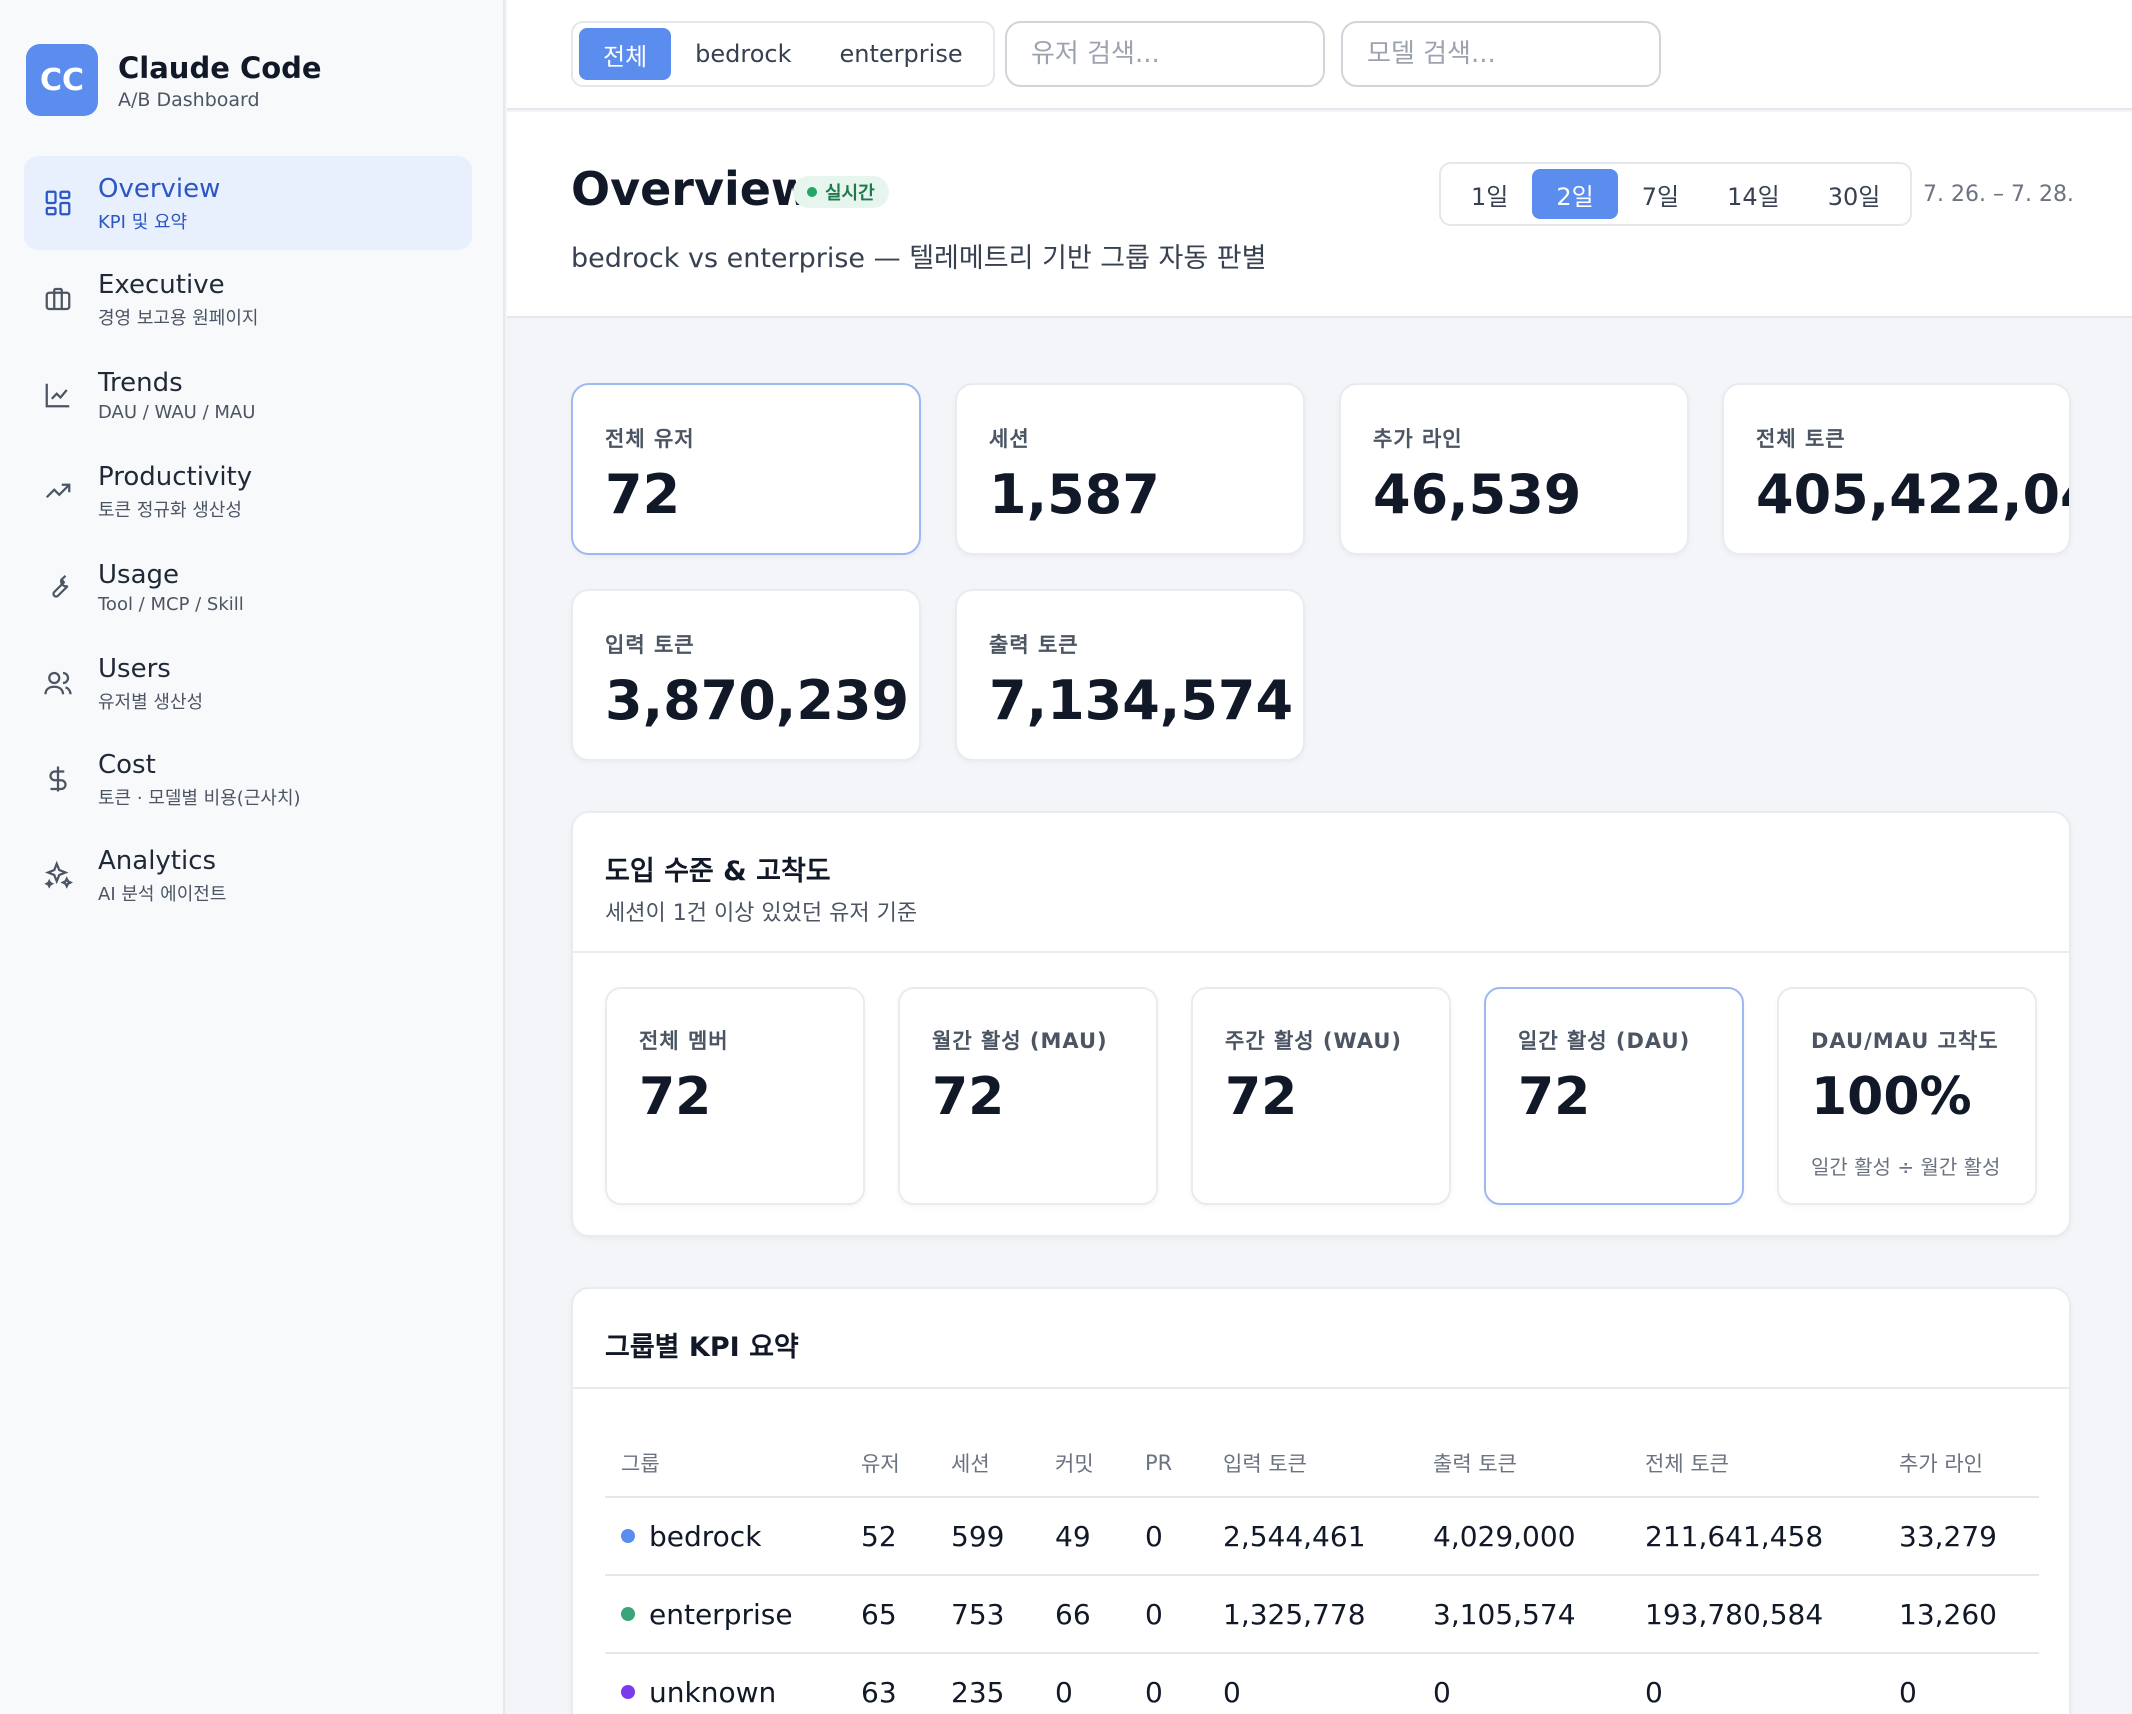  I want to click on sidebar-item-trends: Trends DAU / WAU / MAU, so click(248, 395).